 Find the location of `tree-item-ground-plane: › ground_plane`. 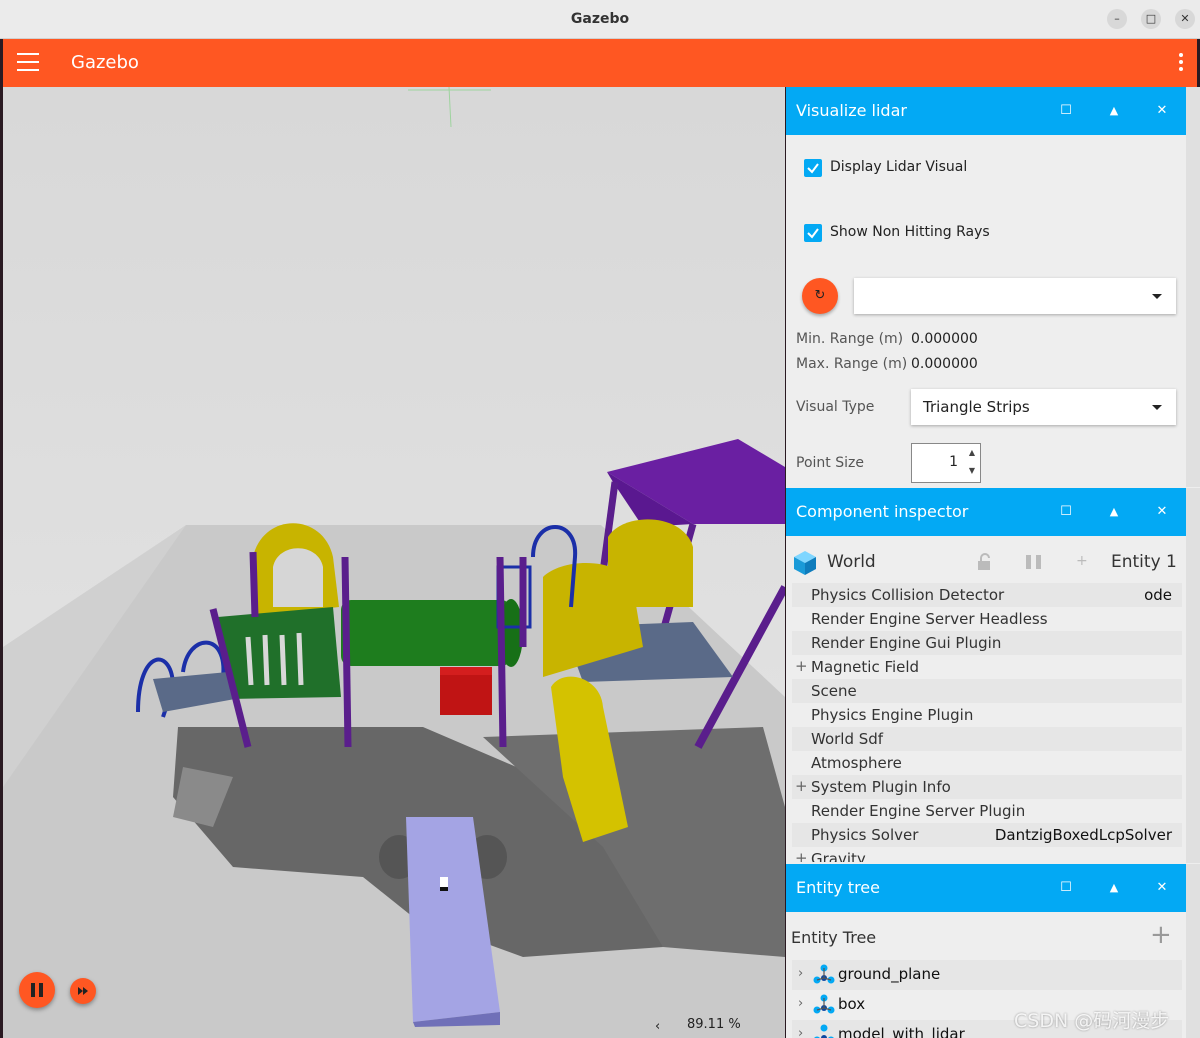

tree-item-ground-plane: › ground_plane is located at coordinates (987, 975).